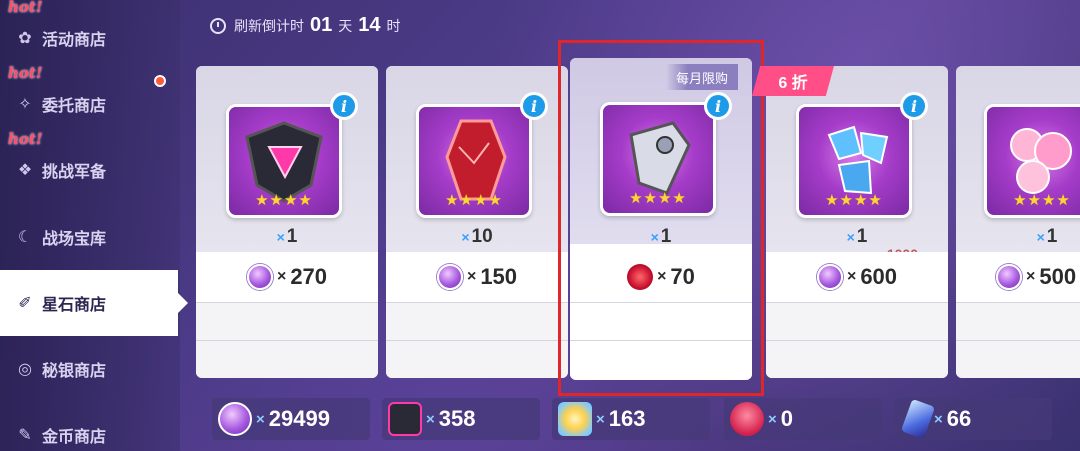 This screenshot has height=451, width=1080. I want to click on currency-amount: 29499, so click(299, 418).